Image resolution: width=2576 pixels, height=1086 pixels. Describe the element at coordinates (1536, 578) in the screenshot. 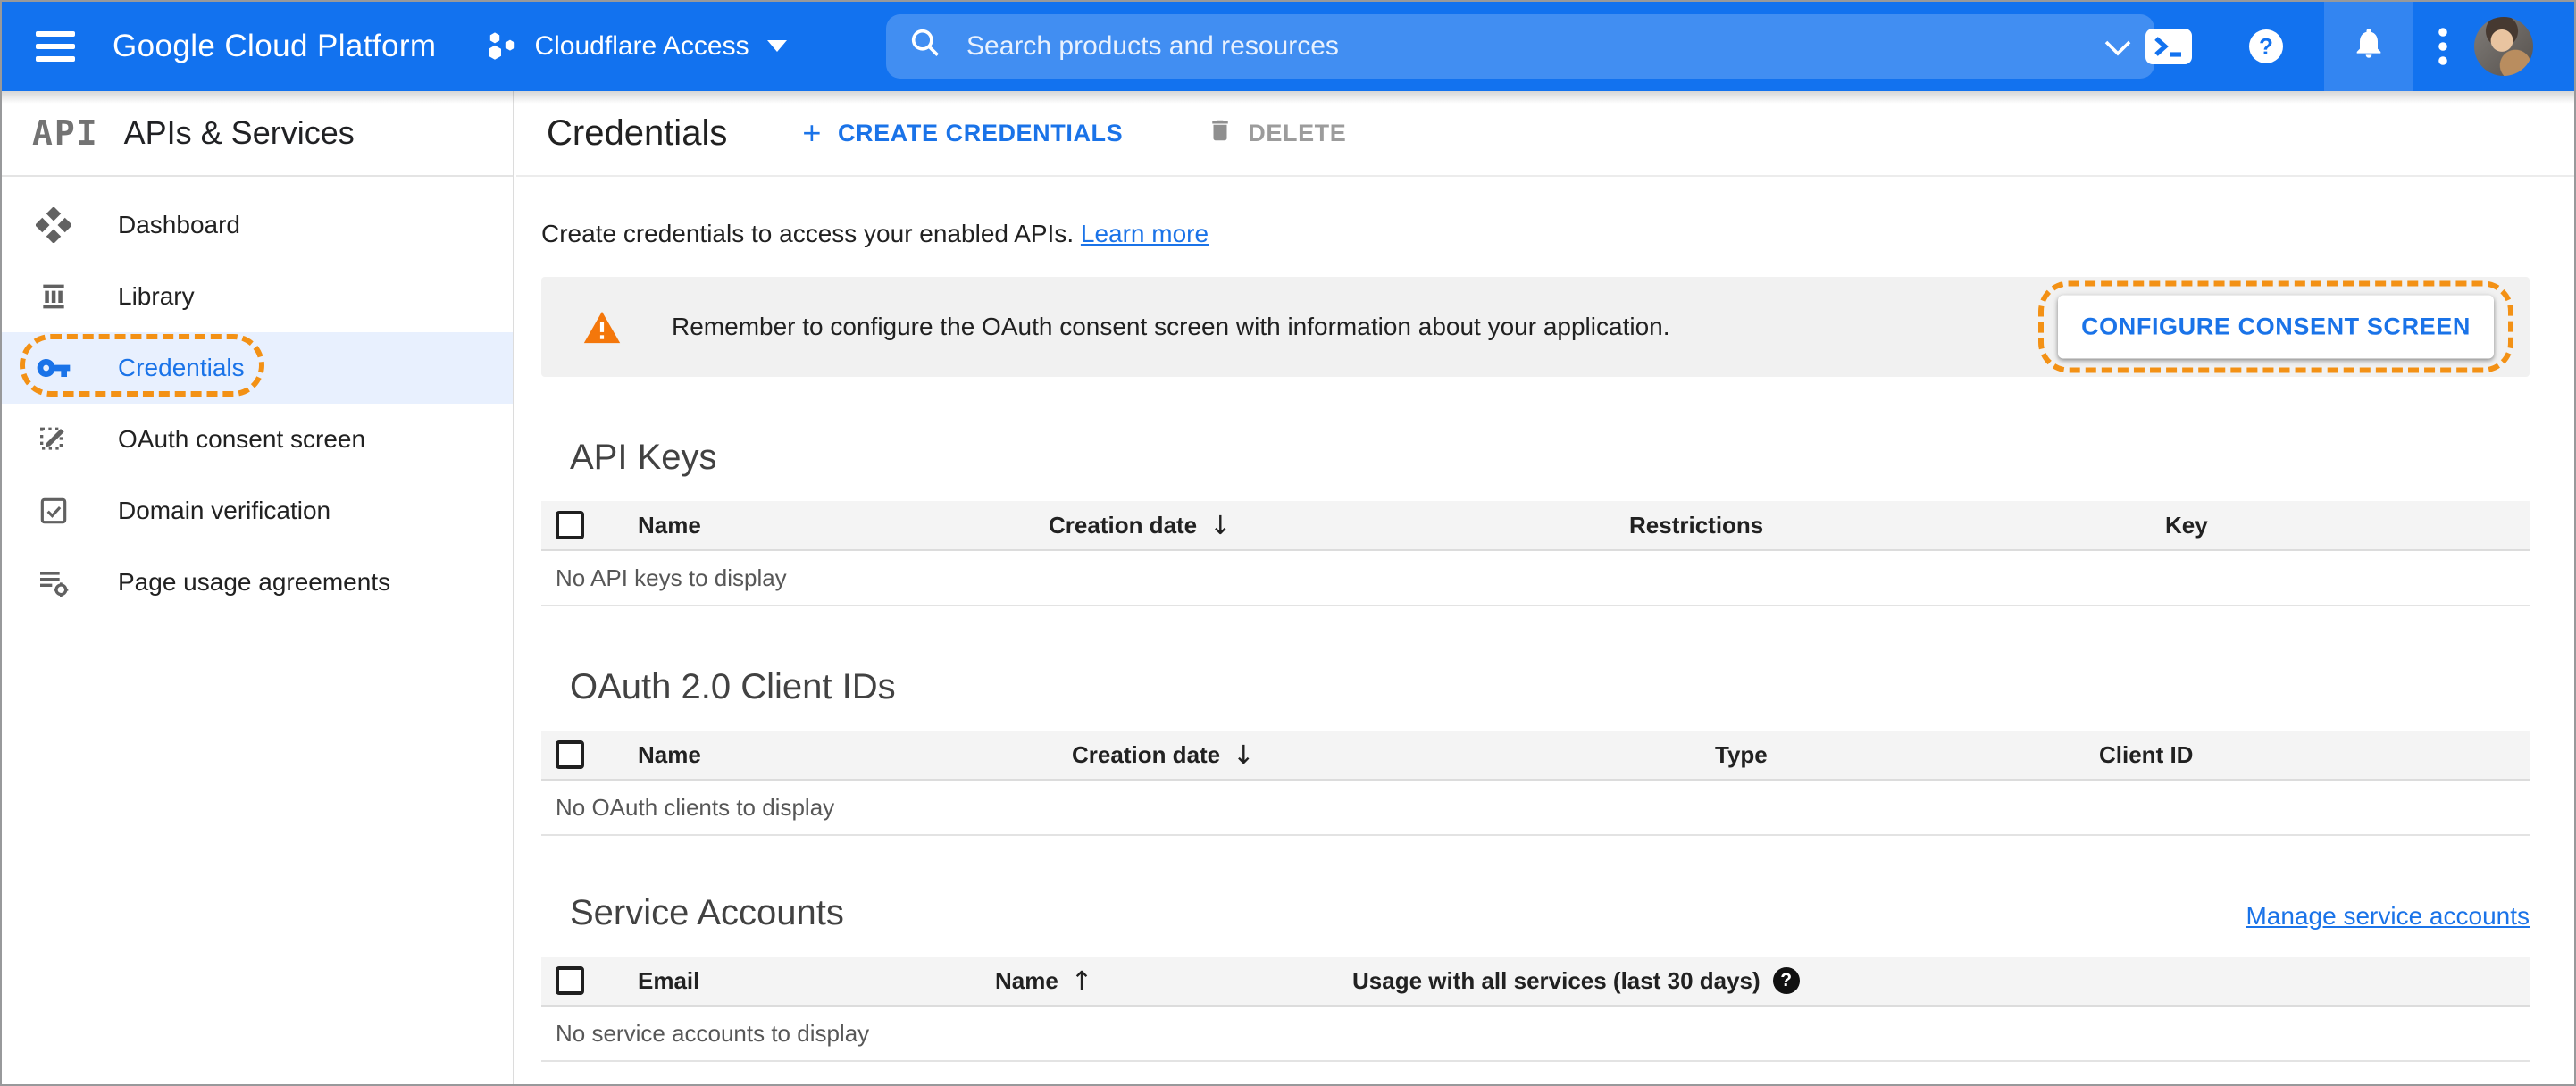

I see `api-keys-empty-state: No API keys to display` at that location.